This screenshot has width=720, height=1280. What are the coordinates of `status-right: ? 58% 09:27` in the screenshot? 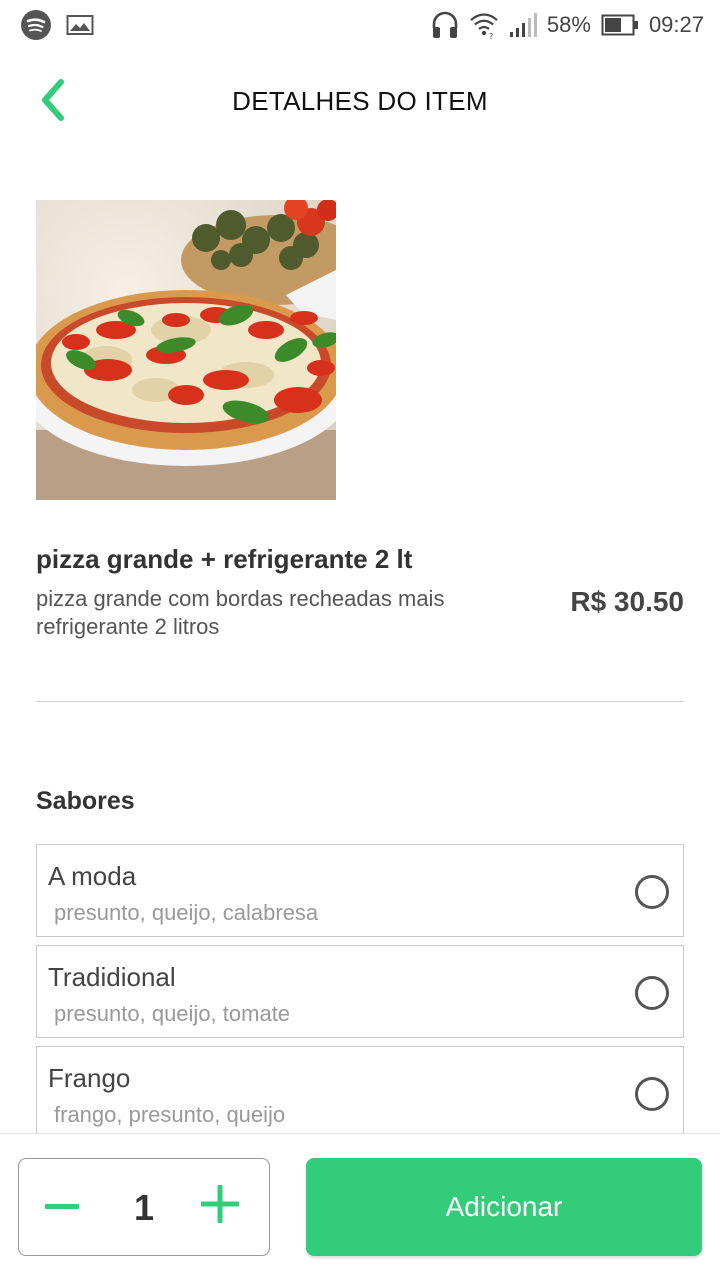 It's located at (567, 25).